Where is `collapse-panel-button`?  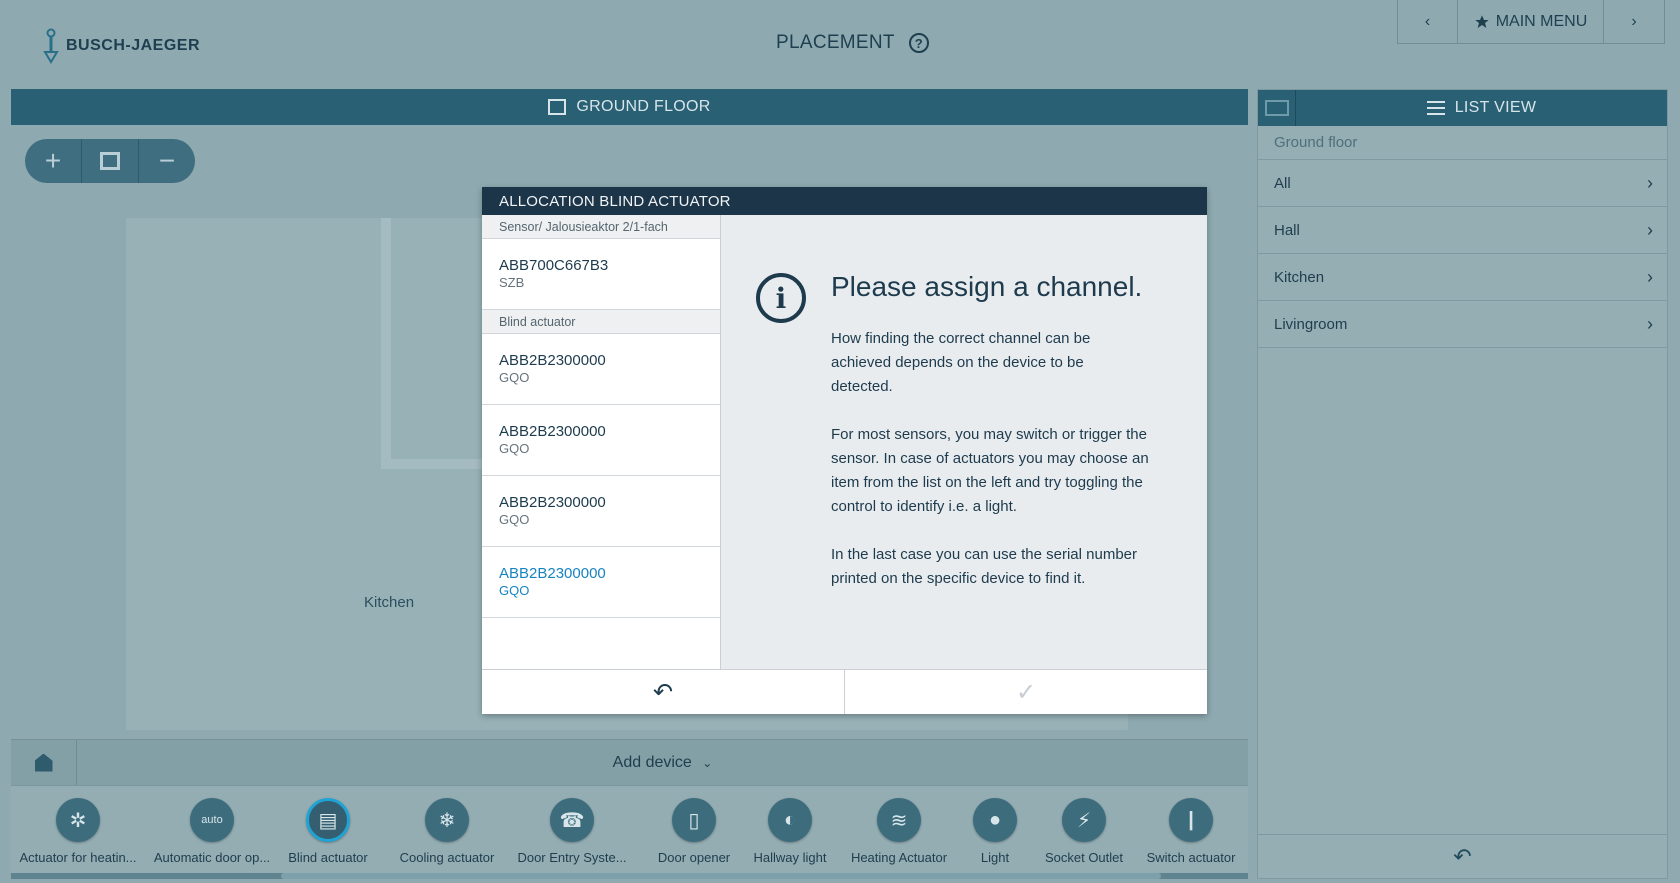
collapse-panel-button is located at coordinates (1277, 108).